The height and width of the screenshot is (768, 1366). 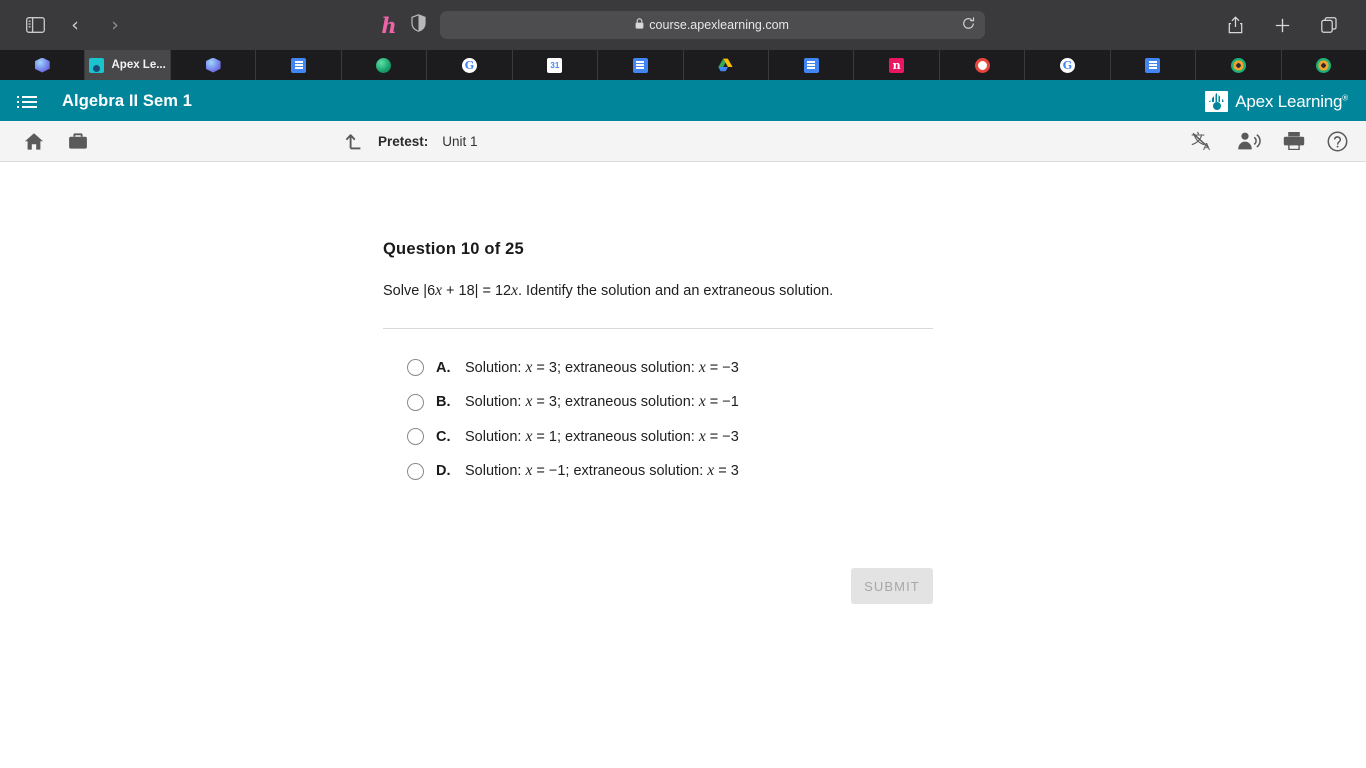 I want to click on shield-extension-icon, so click(x=418, y=25).